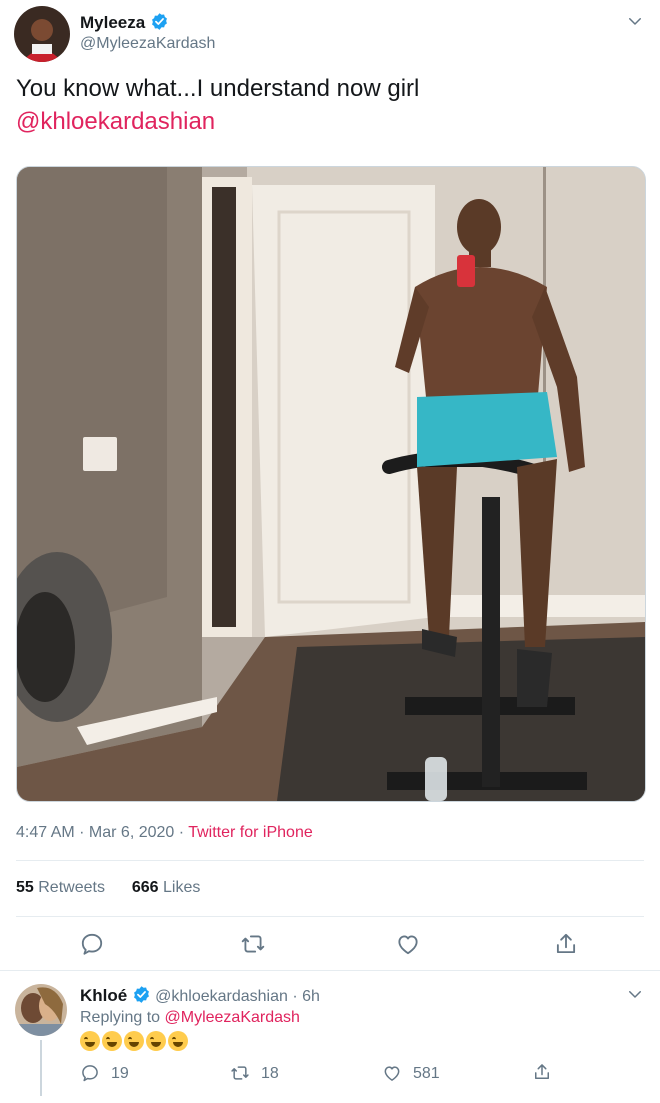 The image size is (660, 1103). Describe the element at coordinates (102, 832) in the screenshot. I see `tweet-timestamp: 4:47 AM · Mar 6, 2020 ·` at that location.